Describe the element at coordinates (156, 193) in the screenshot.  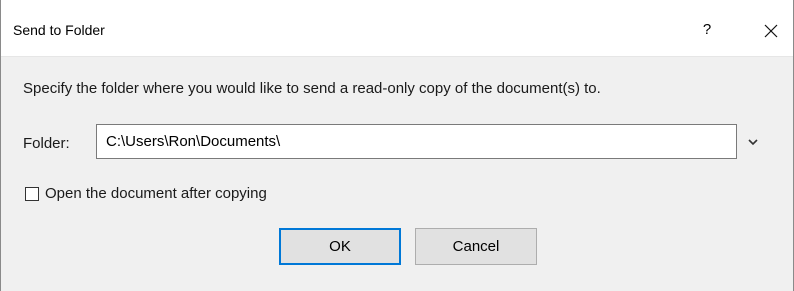
I see `open-after-copy-label: Open the document after copying` at that location.